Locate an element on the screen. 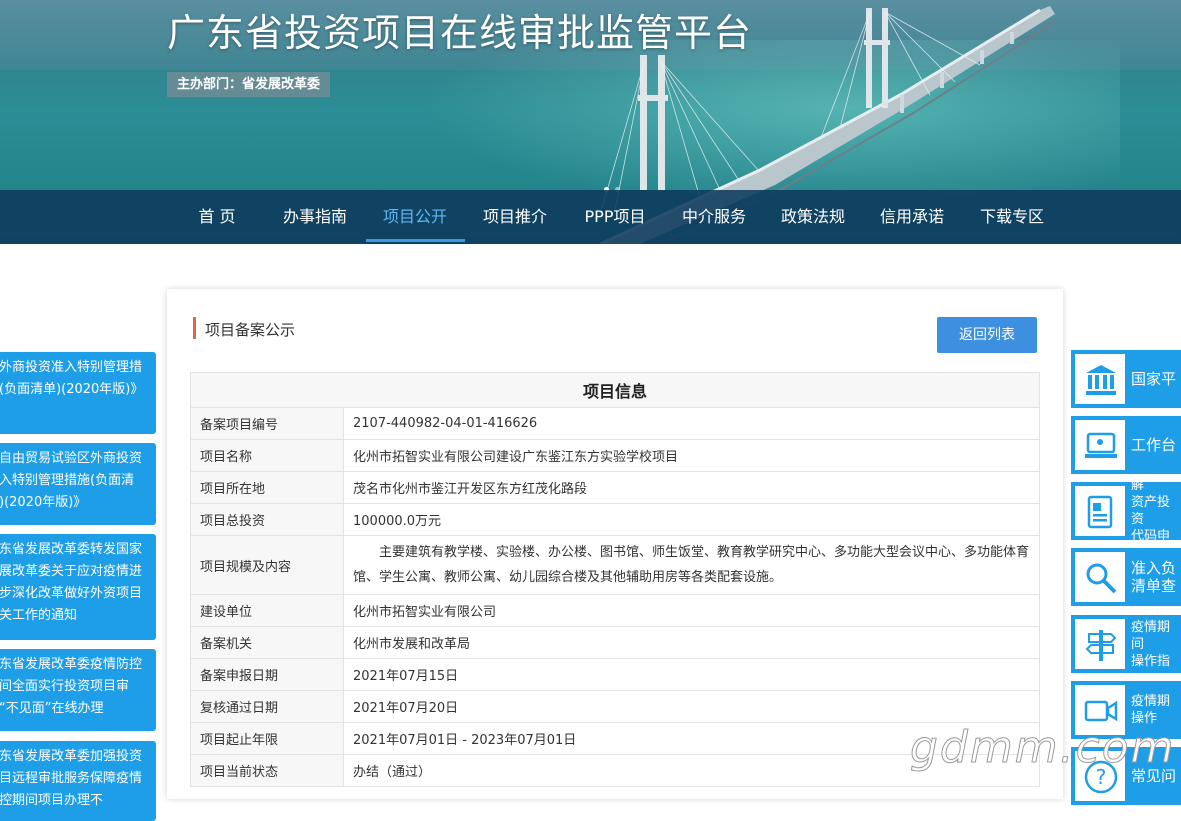 The width and height of the screenshot is (1181, 821). table-header-row: 项目信息 is located at coordinates (615, 390).